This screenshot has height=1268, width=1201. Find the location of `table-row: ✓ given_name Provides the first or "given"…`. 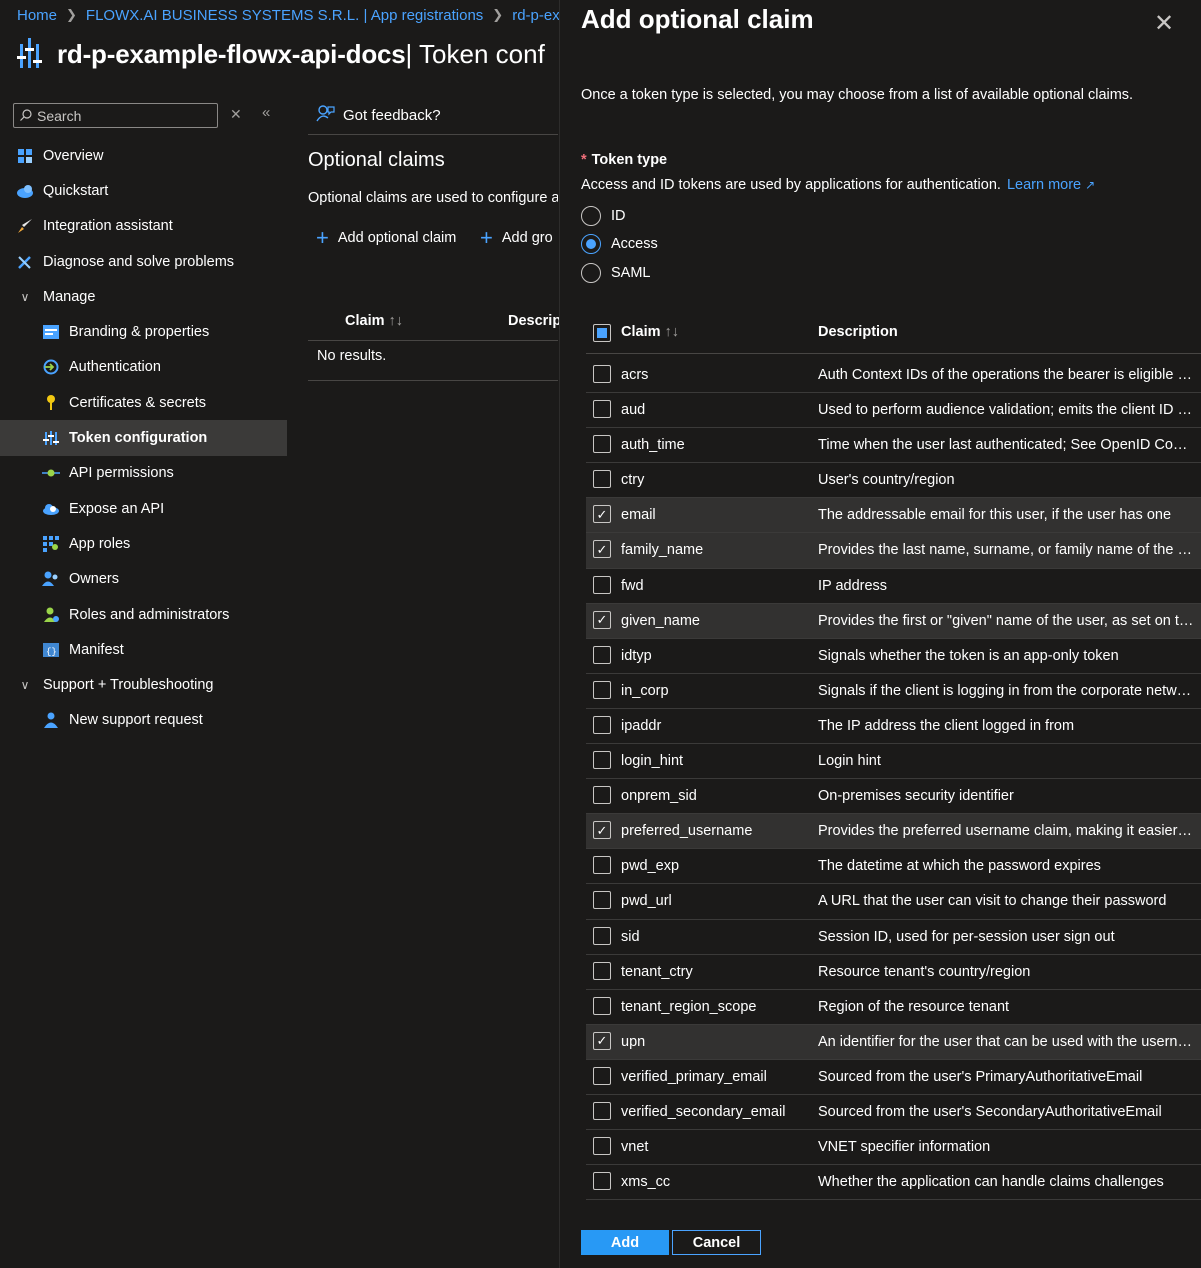

table-row: ✓ given_name Provides the first or "given"… is located at coordinates (893, 621).